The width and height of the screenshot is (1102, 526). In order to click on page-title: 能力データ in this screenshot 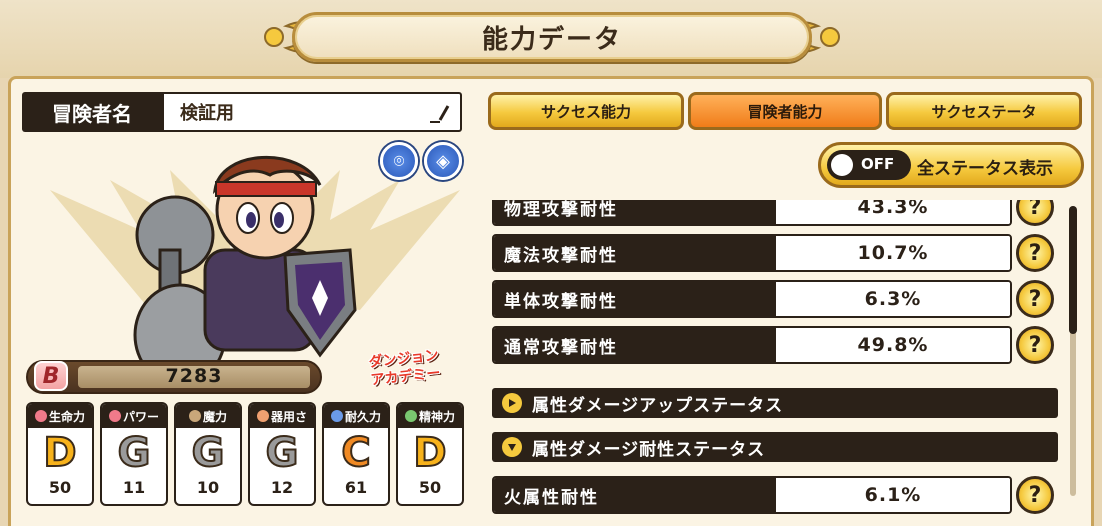, I will do `click(551, 39)`.